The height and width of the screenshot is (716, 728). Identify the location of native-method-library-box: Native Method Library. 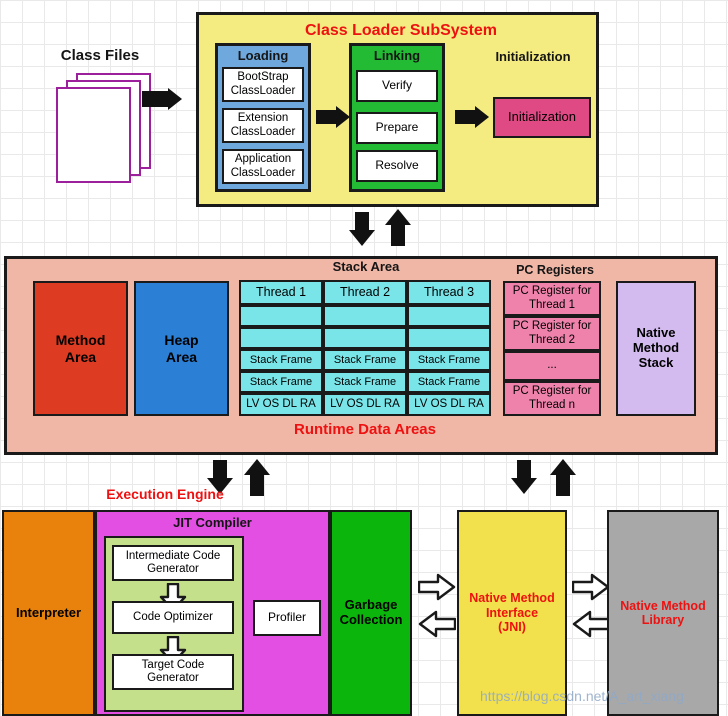
(663, 613).